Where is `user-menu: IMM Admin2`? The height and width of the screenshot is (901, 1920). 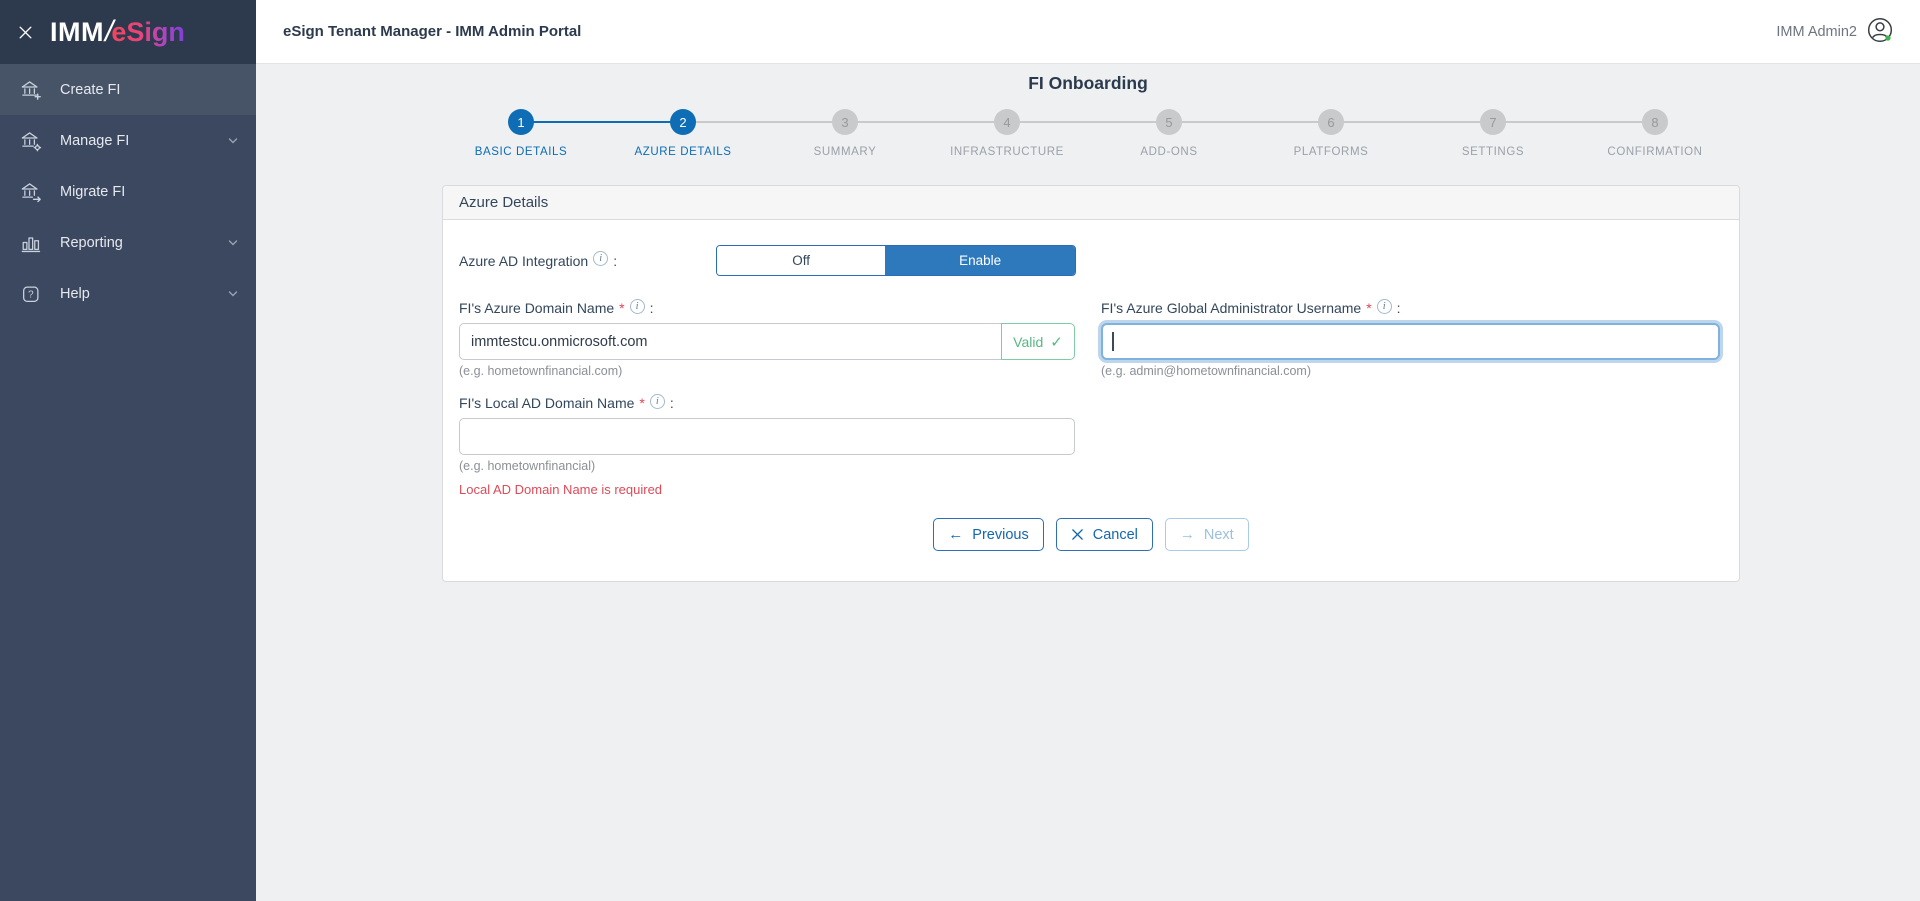 user-menu: IMM Admin2 is located at coordinates (1835, 32).